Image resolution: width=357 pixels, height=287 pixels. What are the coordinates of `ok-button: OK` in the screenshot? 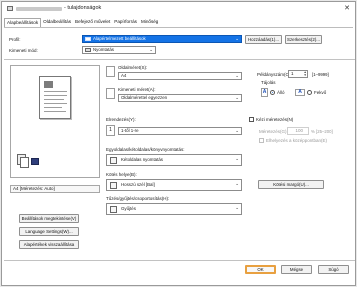 It's located at (260, 269).